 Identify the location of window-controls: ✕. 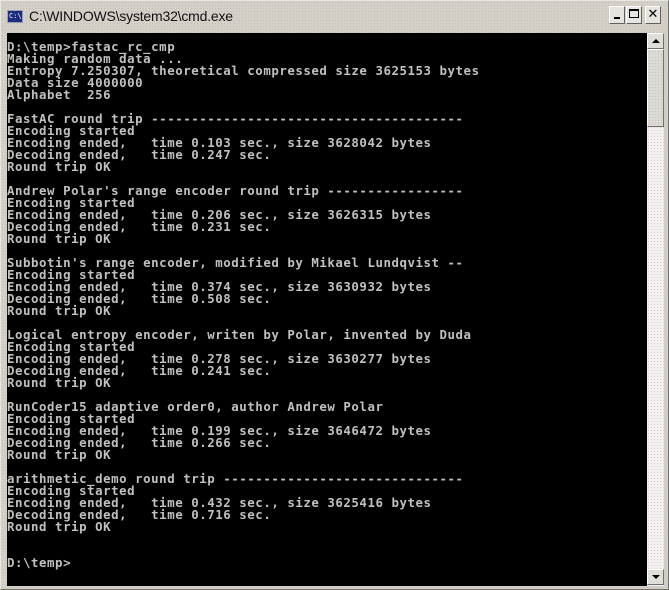
(634, 15).